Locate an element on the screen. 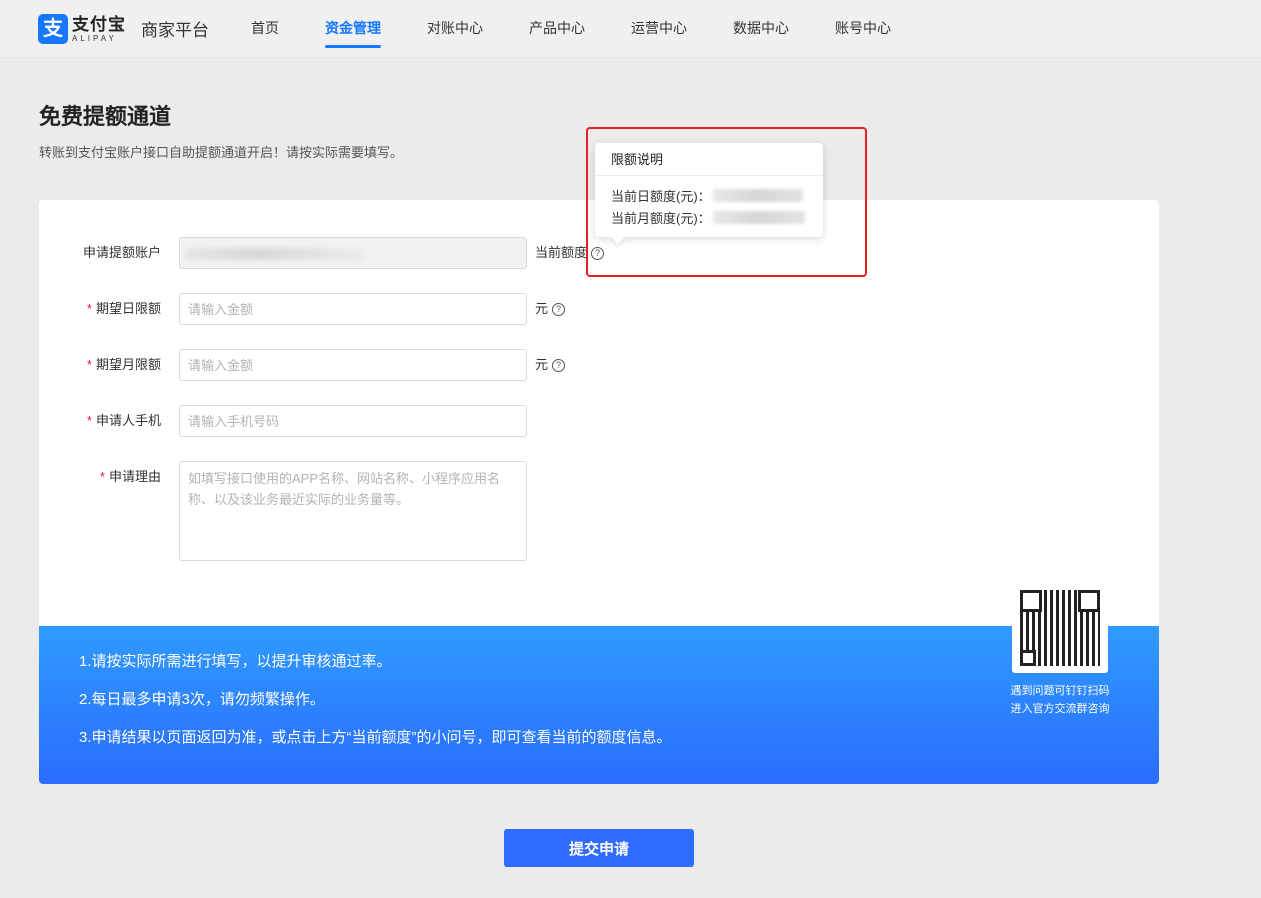  daily-limit-label: 期望日限额 is located at coordinates (128, 308).